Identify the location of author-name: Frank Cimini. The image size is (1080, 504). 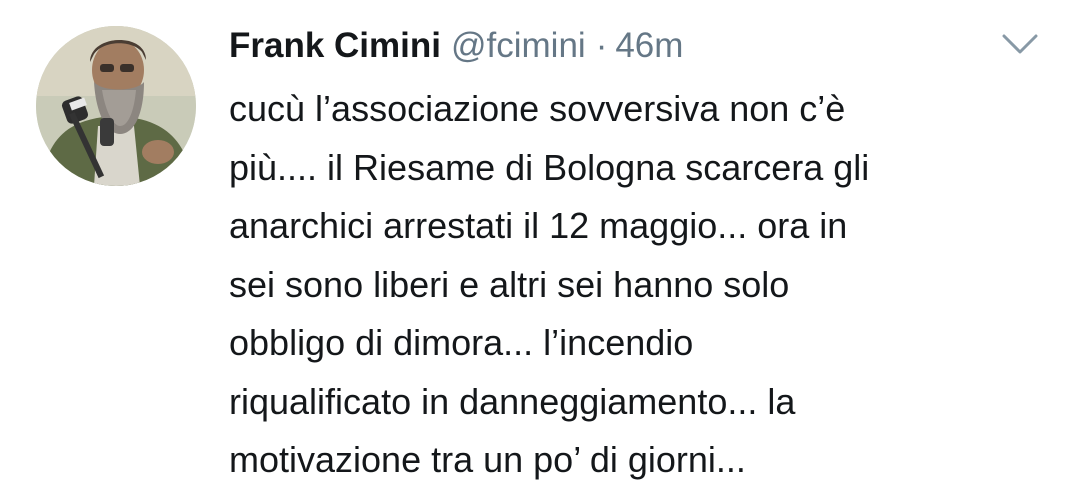
(335, 46).